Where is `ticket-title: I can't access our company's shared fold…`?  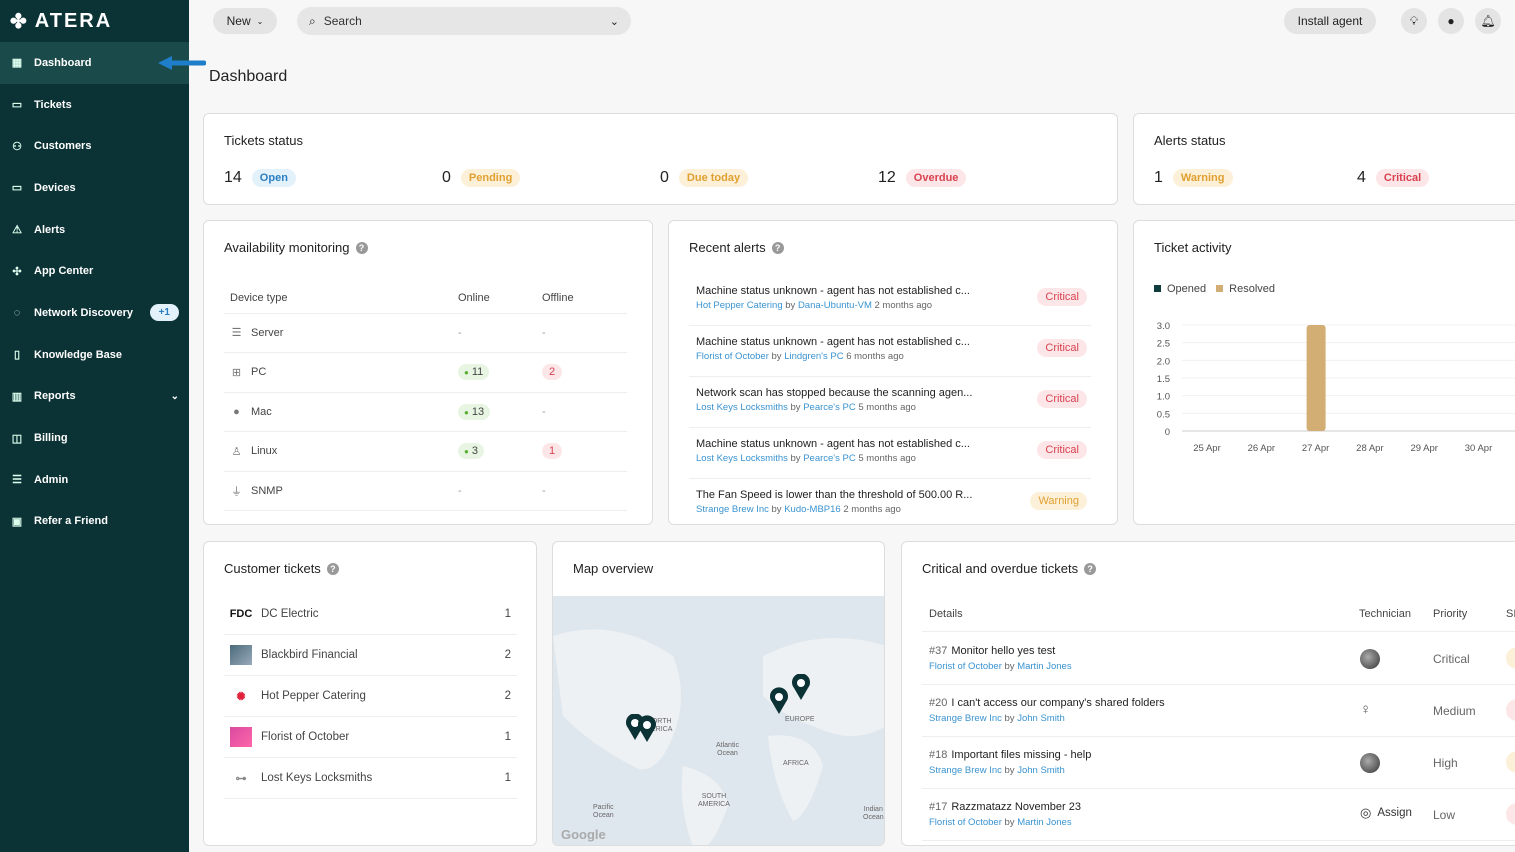
ticket-title: I can't access our company's shared fold… is located at coordinates (1057, 703).